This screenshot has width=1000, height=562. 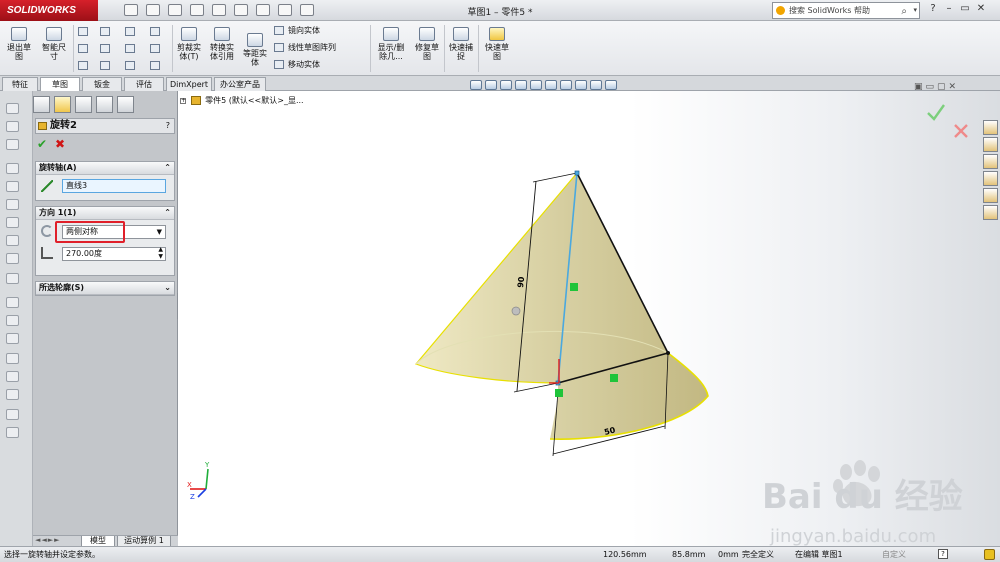 I want to click on notification-icon, so click(x=989, y=554).